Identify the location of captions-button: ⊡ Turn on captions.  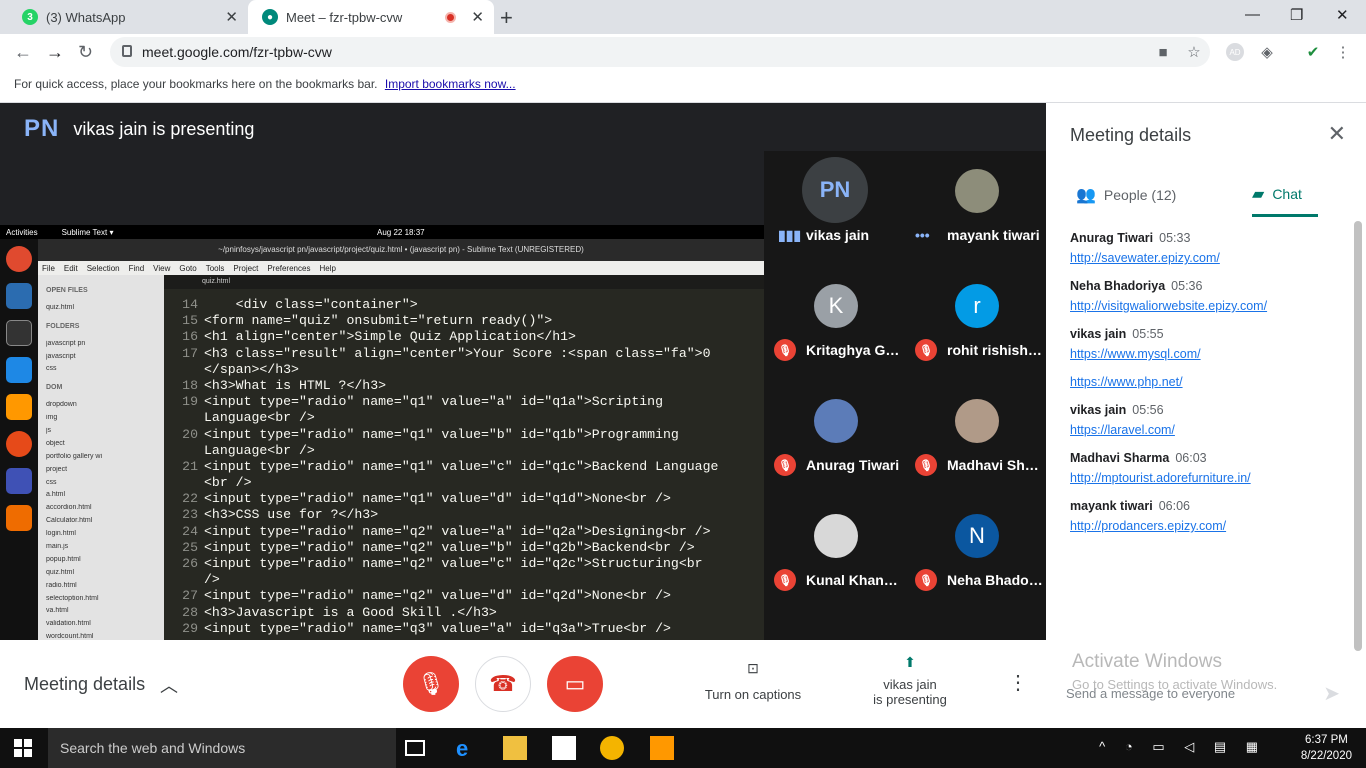
(753, 681).